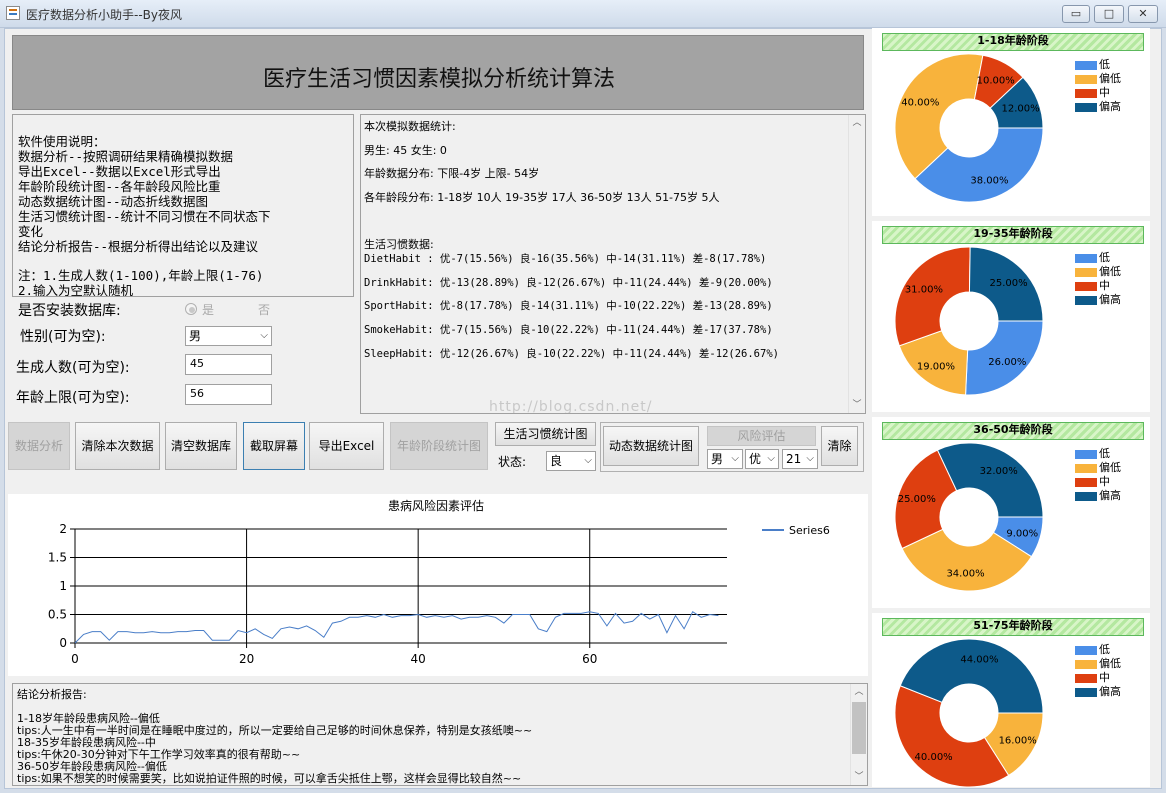 The height and width of the screenshot is (793, 1166). Describe the element at coordinates (920, 102) in the screenshot. I see `pie-slice-label: 40.00%` at that location.